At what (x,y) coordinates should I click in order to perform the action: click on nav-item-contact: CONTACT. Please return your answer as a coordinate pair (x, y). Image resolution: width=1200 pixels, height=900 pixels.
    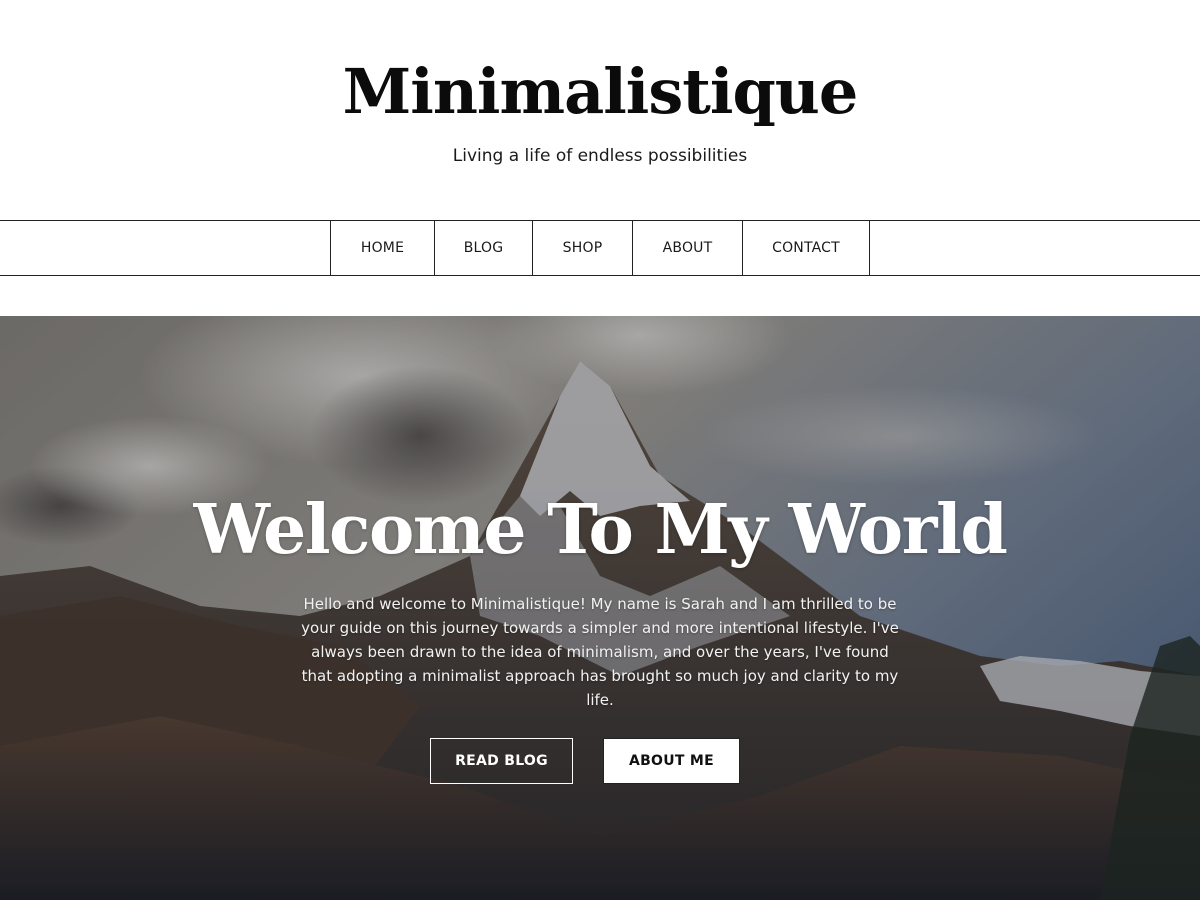
    Looking at the image, I should click on (806, 248).